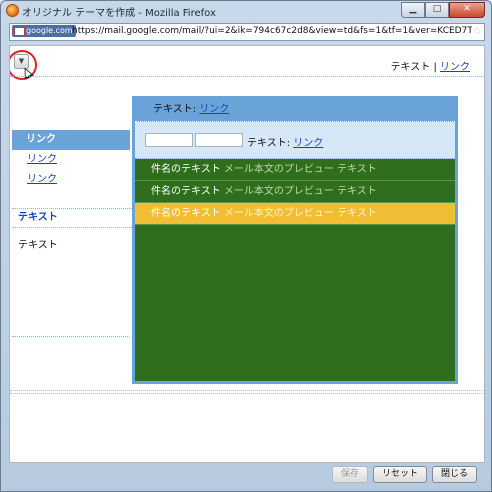 The image size is (492, 492). I want to click on panel-header-text: テキスト:, so click(176, 109).